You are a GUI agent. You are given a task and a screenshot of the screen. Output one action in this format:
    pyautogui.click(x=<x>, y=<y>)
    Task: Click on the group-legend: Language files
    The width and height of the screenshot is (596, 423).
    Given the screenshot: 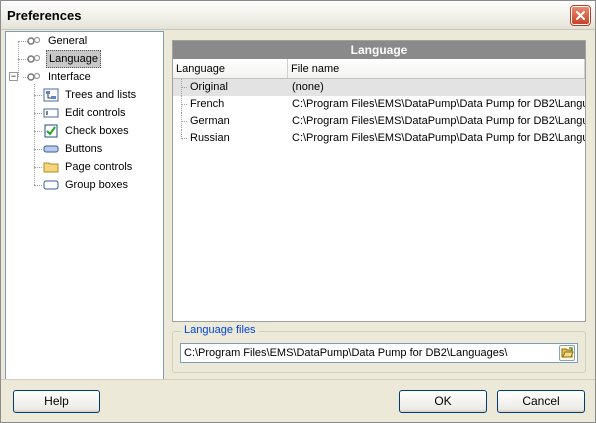 What is the action you would take?
    pyautogui.click(x=220, y=330)
    